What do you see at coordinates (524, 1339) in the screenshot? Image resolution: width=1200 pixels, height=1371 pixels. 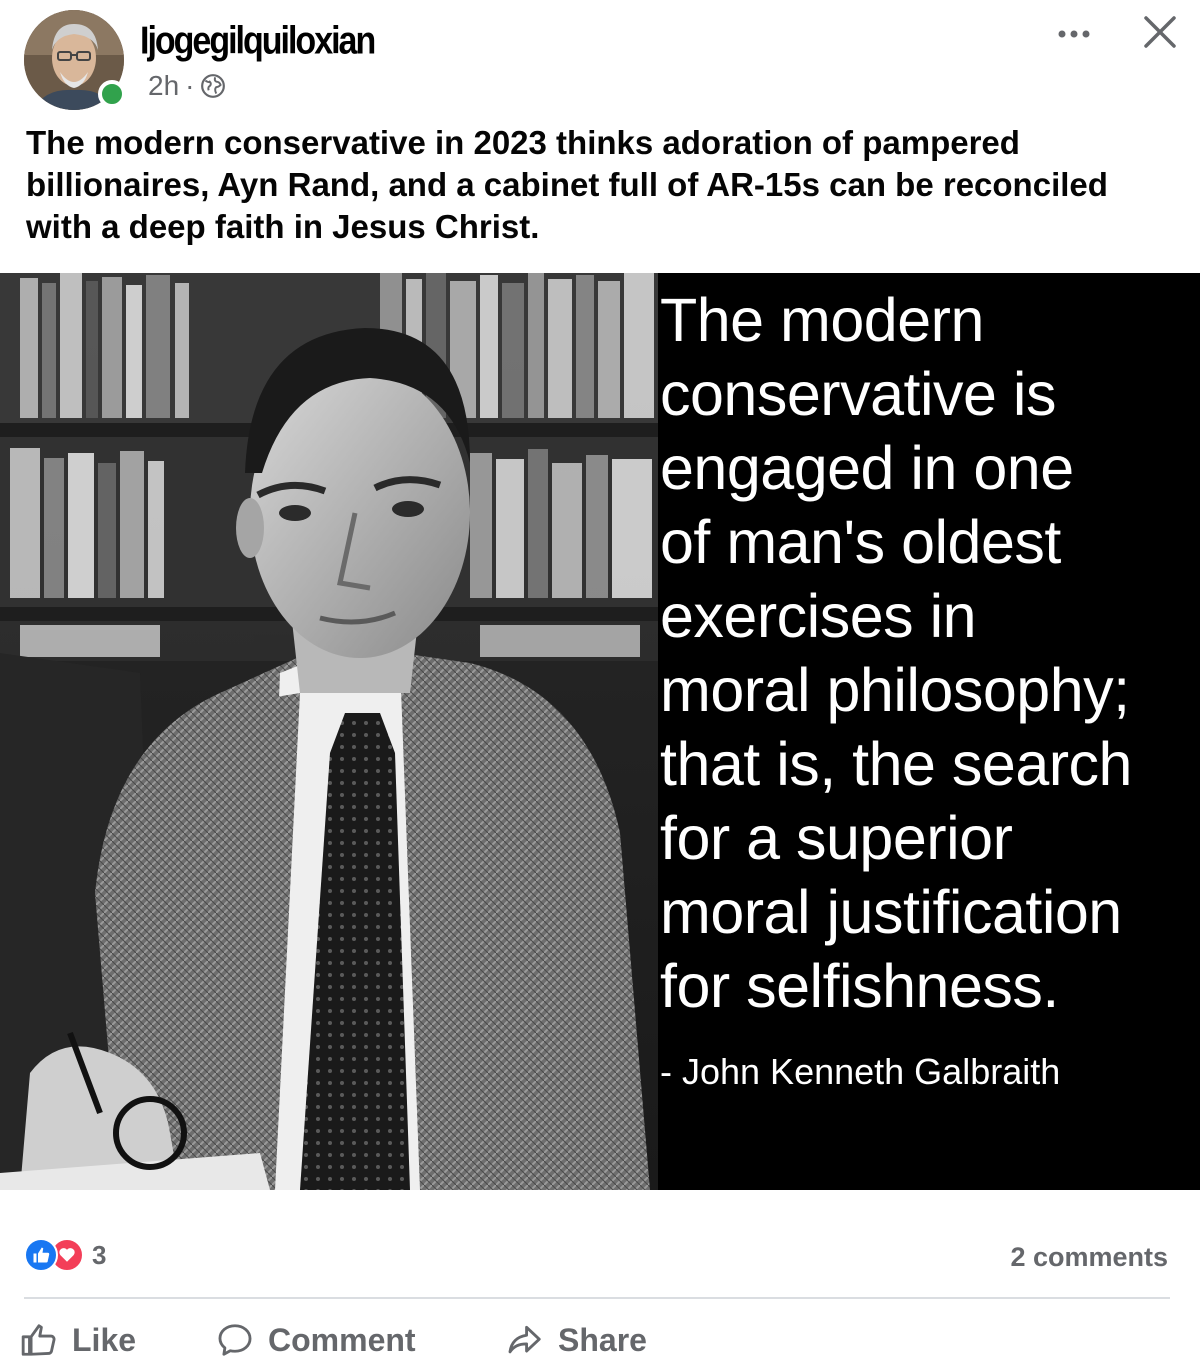 I see `share-arrow-icon` at bounding box center [524, 1339].